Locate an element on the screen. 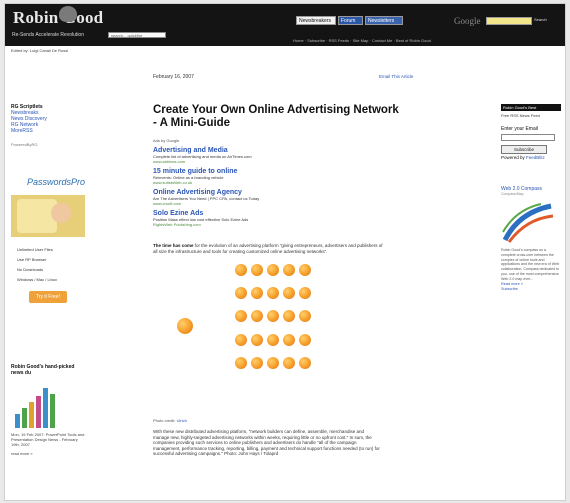  try-free-button: Try it Free! is located at coordinates (48, 297).